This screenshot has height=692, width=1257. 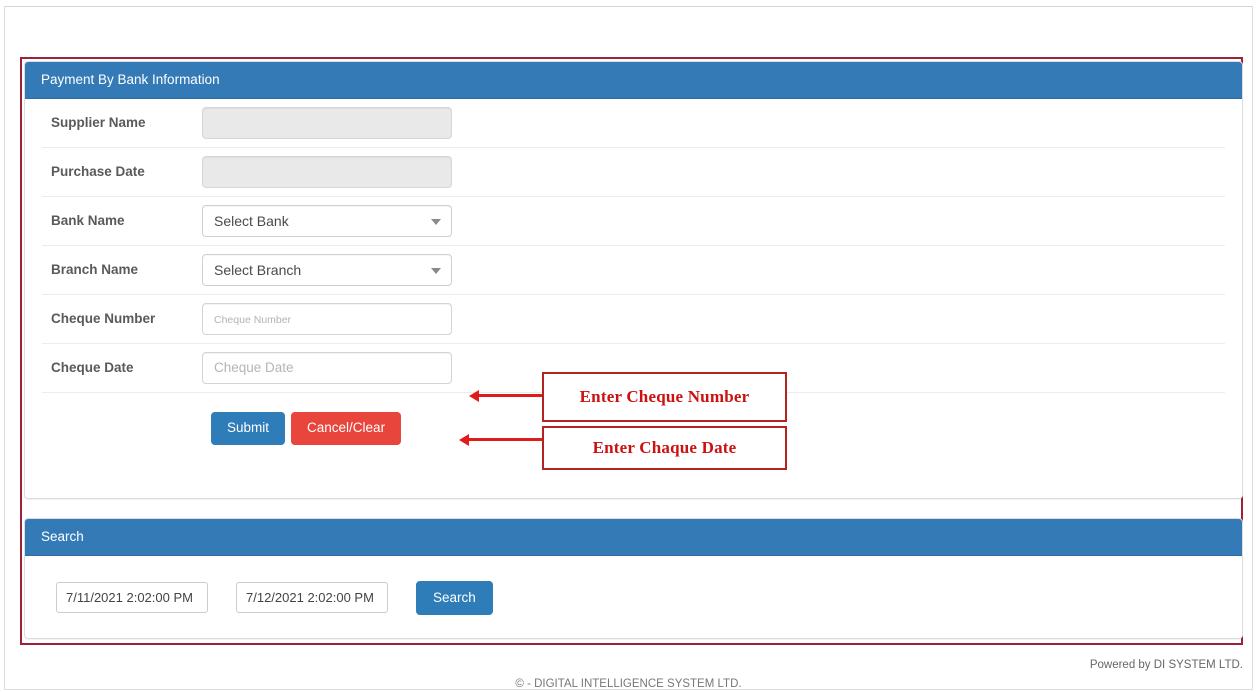 What do you see at coordinates (664, 448) in the screenshot?
I see `callout-enter-cheque-date: Enter Chaque Date` at bounding box center [664, 448].